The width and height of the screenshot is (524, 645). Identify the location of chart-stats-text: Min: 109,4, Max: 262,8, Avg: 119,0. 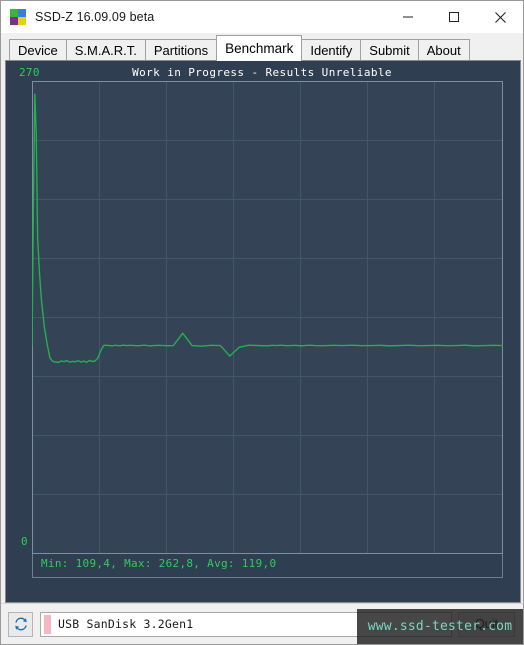
(159, 563).